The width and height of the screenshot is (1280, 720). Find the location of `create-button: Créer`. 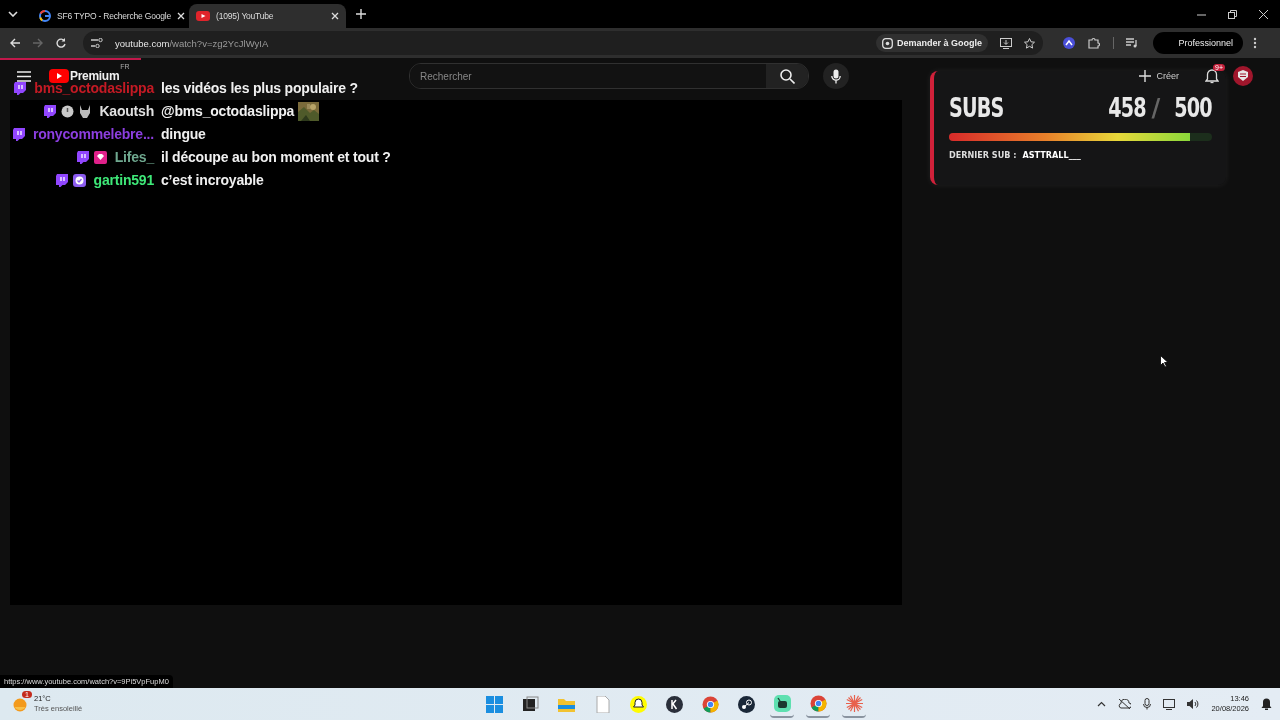

create-button: Créer is located at coordinates (1159, 76).